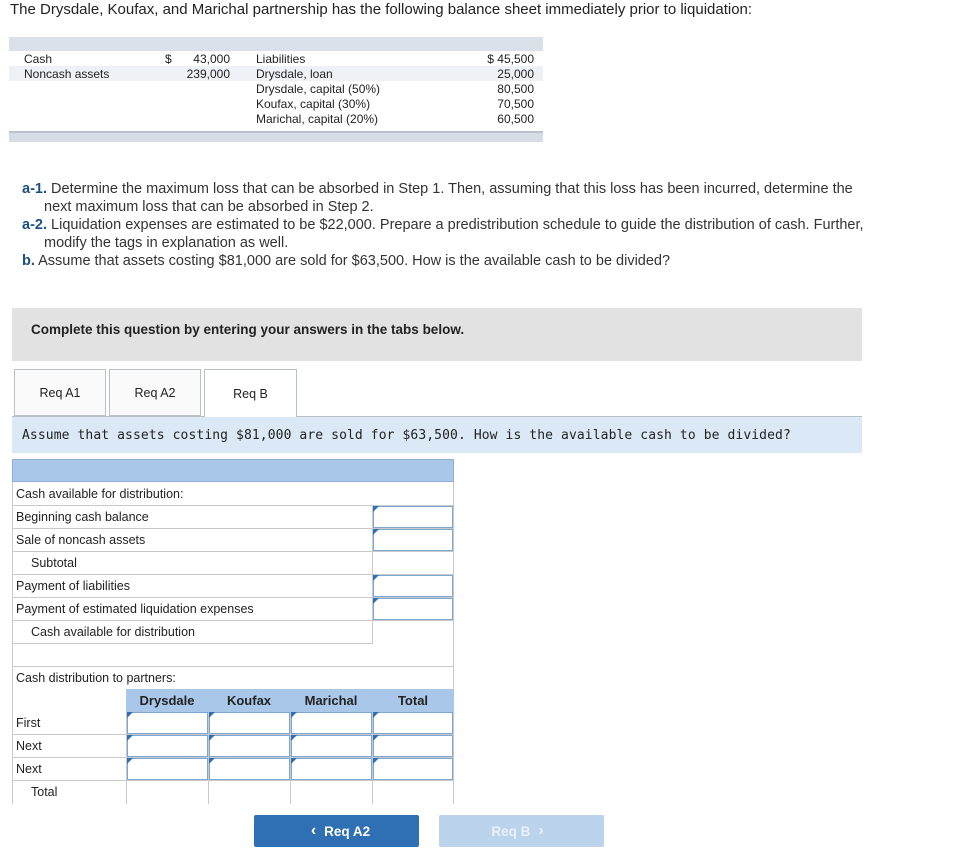 The width and height of the screenshot is (970, 857). What do you see at coordinates (166, 243) in the screenshot?
I see `question-a2-continuation: modify the tags in explanation as well.` at bounding box center [166, 243].